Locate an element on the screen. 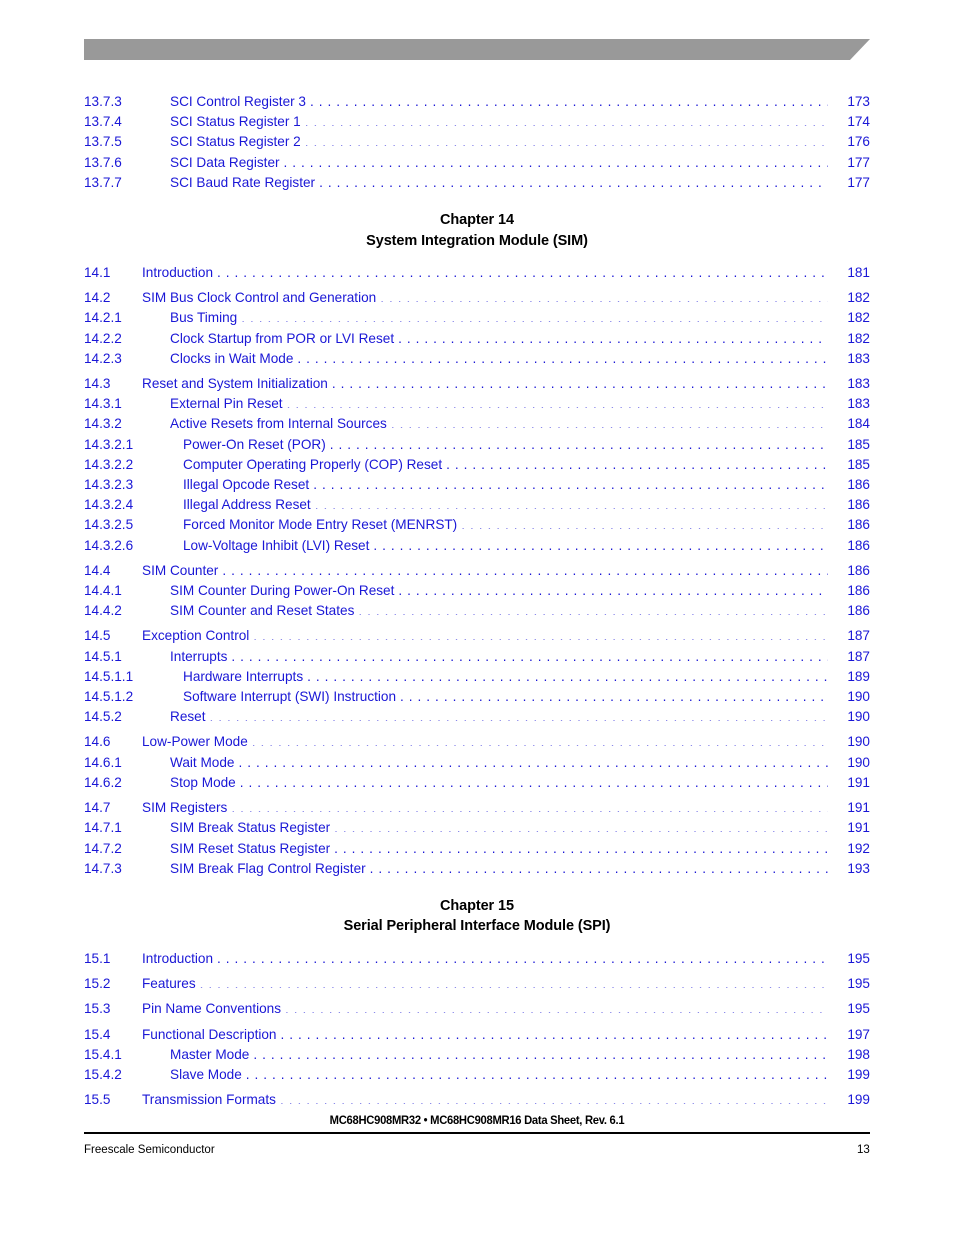 This screenshot has width=954, height=1235. toc-entry: 15.5 Transmission Formats 199 is located at coordinates (477, 1100).